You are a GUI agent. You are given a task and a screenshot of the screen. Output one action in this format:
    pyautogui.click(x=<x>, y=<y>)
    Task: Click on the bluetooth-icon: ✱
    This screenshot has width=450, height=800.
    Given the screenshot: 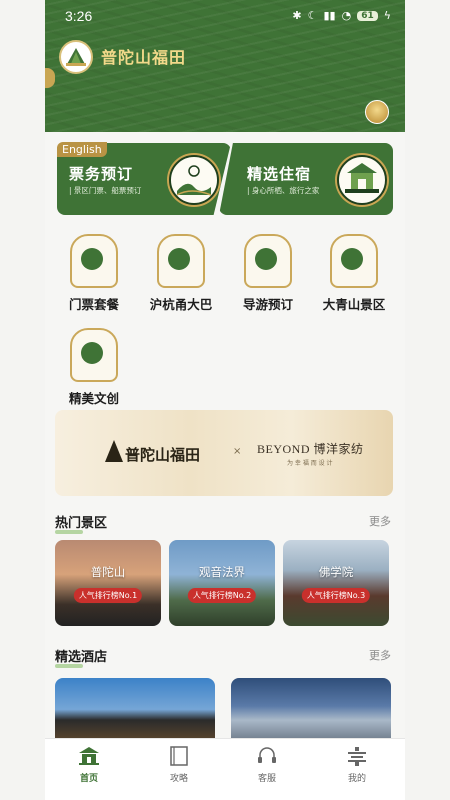 What is the action you would take?
    pyautogui.click(x=297, y=15)
    